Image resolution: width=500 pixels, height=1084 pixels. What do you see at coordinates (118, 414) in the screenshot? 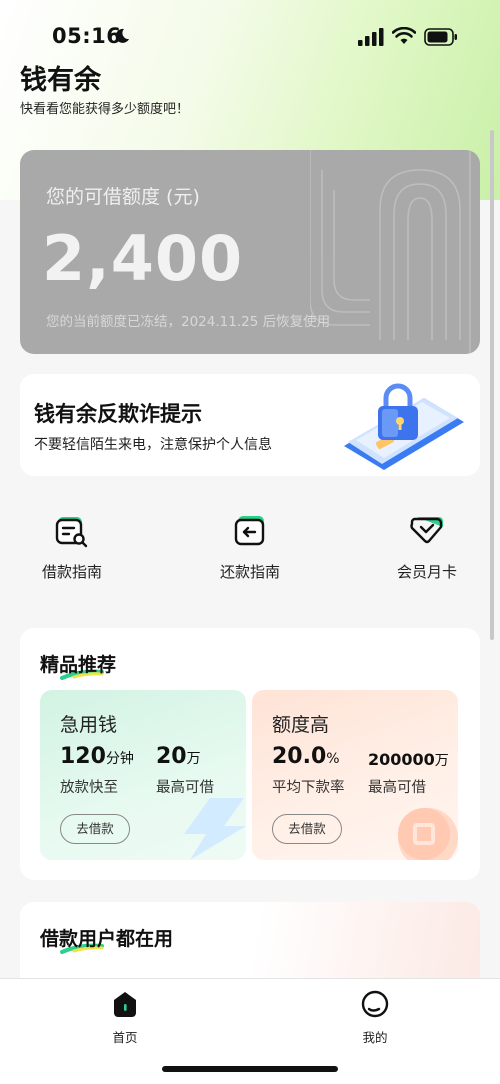
I see `anti-fraud-title: 钱有余反欺诈提示` at bounding box center [118, 414].